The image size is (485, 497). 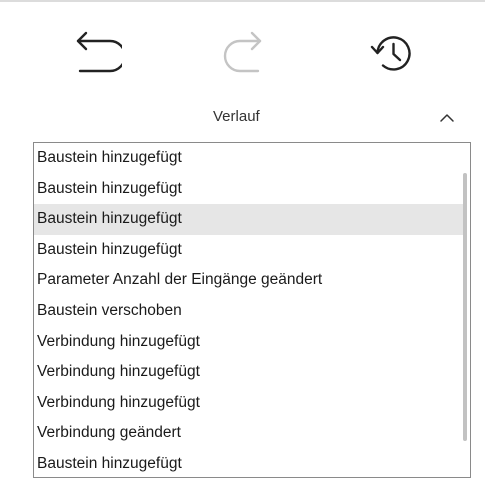 I want to click on history-panel-header: Verlauf, so click(x=242, y=117).